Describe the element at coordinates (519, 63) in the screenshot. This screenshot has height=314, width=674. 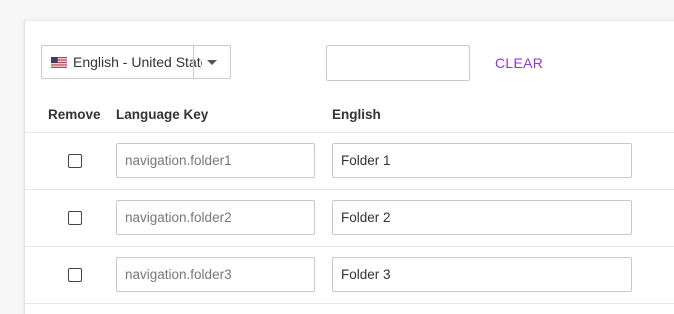
I see `clear-button: CLEAR` at that location.